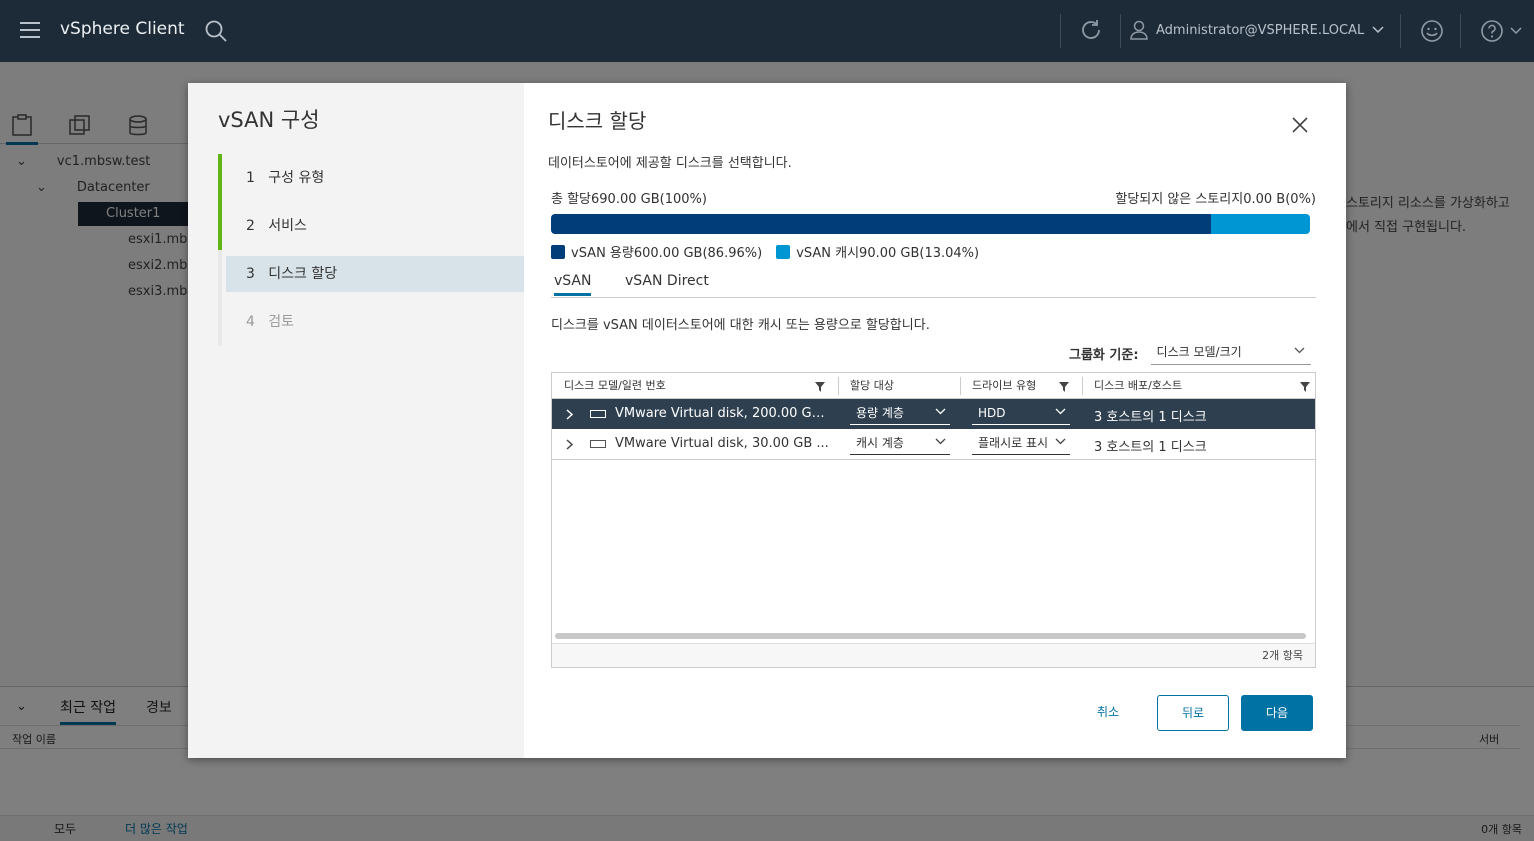 The height and width of the screenshot is (841, 1534). I want to click on cache-segment, so click(1260, 224).